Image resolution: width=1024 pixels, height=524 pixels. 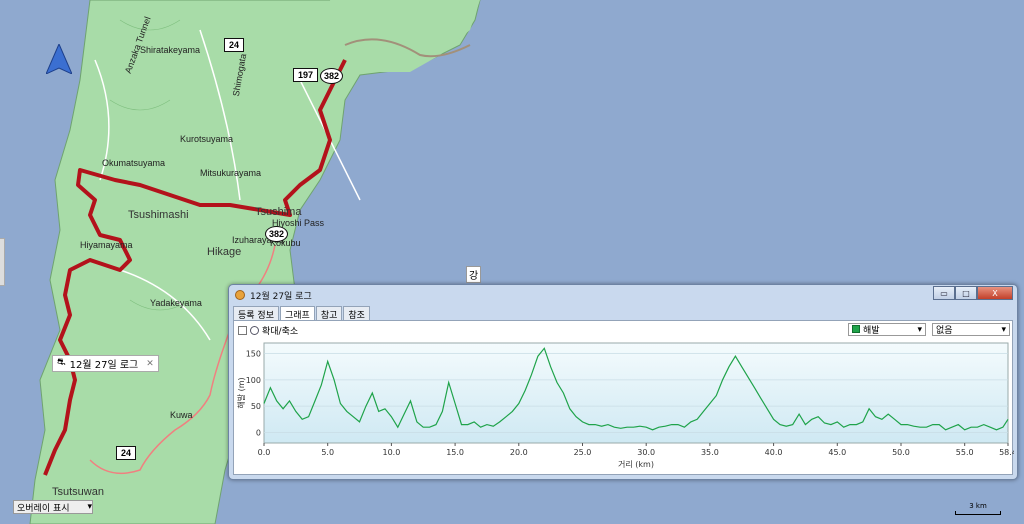 I want to click on close-button: X, so click(x=995, y=293).